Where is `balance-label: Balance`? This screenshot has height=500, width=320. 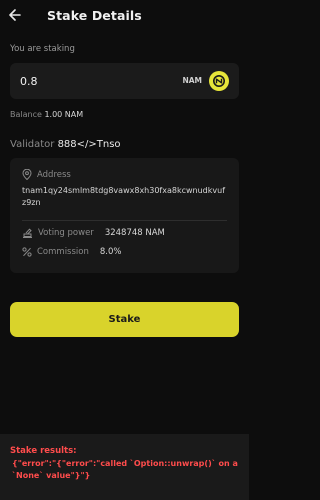
balance-label: Balance is located at coordinates (26, 114).